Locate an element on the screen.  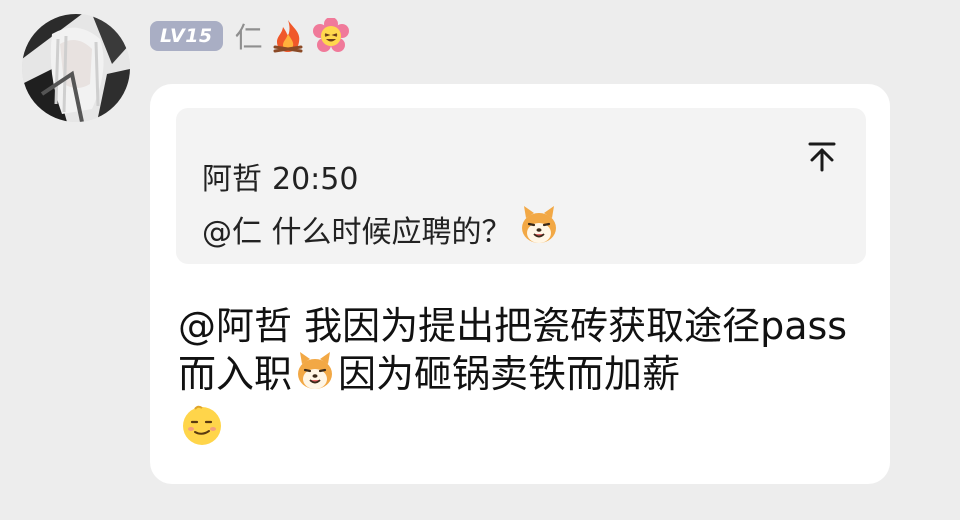
quote-text-line: @仁 什么时候应聘的？ is located at coordinates (381, 229).